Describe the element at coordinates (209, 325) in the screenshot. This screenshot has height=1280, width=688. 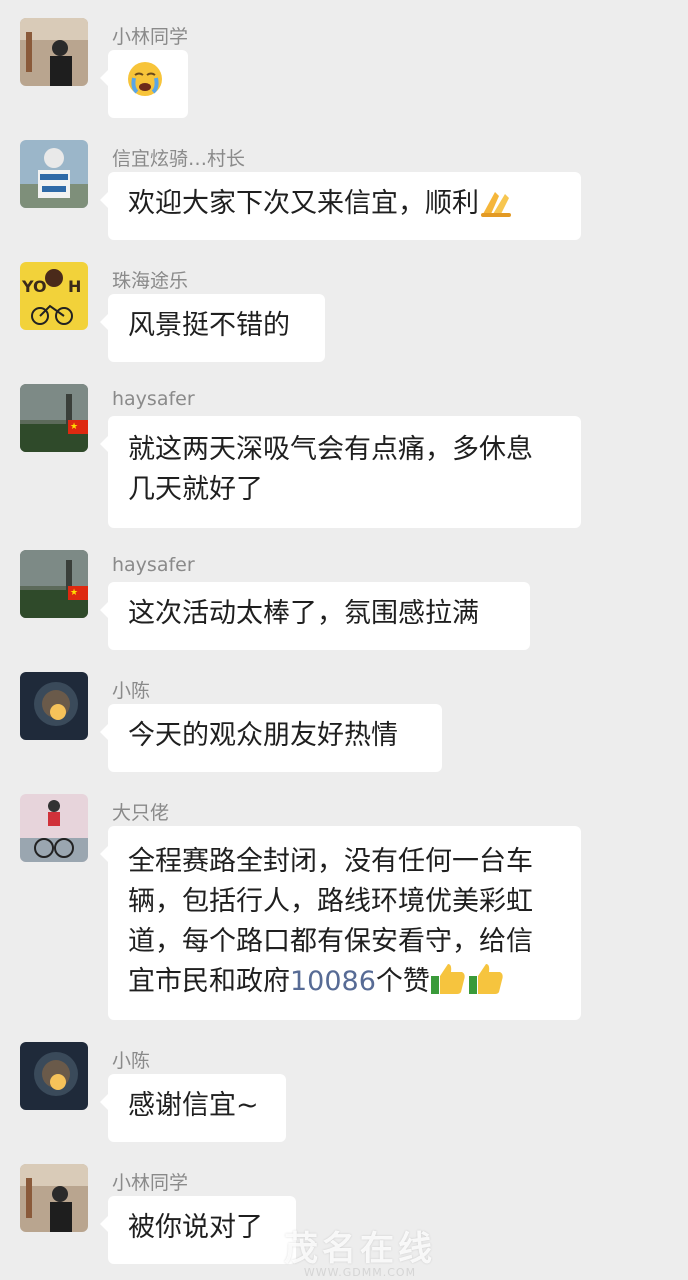
I see `message-text: 风景挺不错的` at that location.